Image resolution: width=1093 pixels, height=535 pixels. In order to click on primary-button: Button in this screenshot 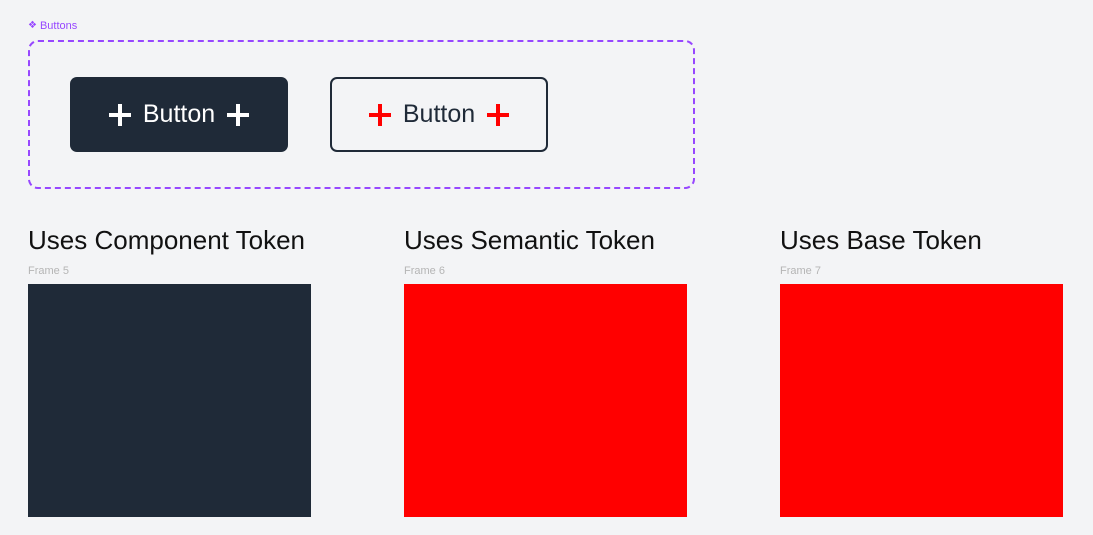, I will do `click(179, 114)`.